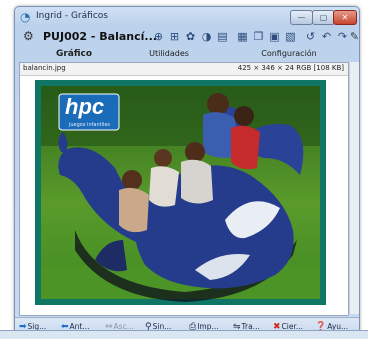 This screenshot has height=339, width=368. I want to click on save-icon: ▣, so click(274, 36).